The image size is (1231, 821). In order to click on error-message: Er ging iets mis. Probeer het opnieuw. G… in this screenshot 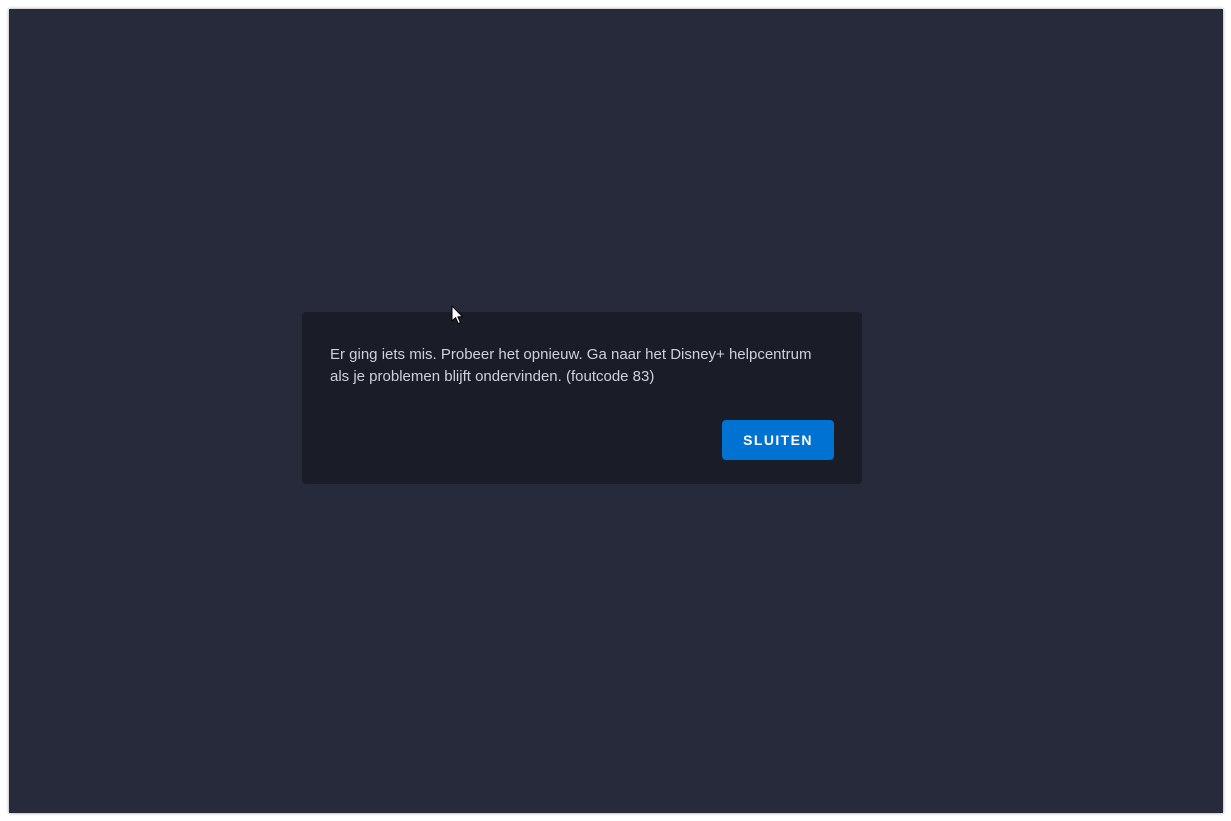, I will do `click(571, 365)`.